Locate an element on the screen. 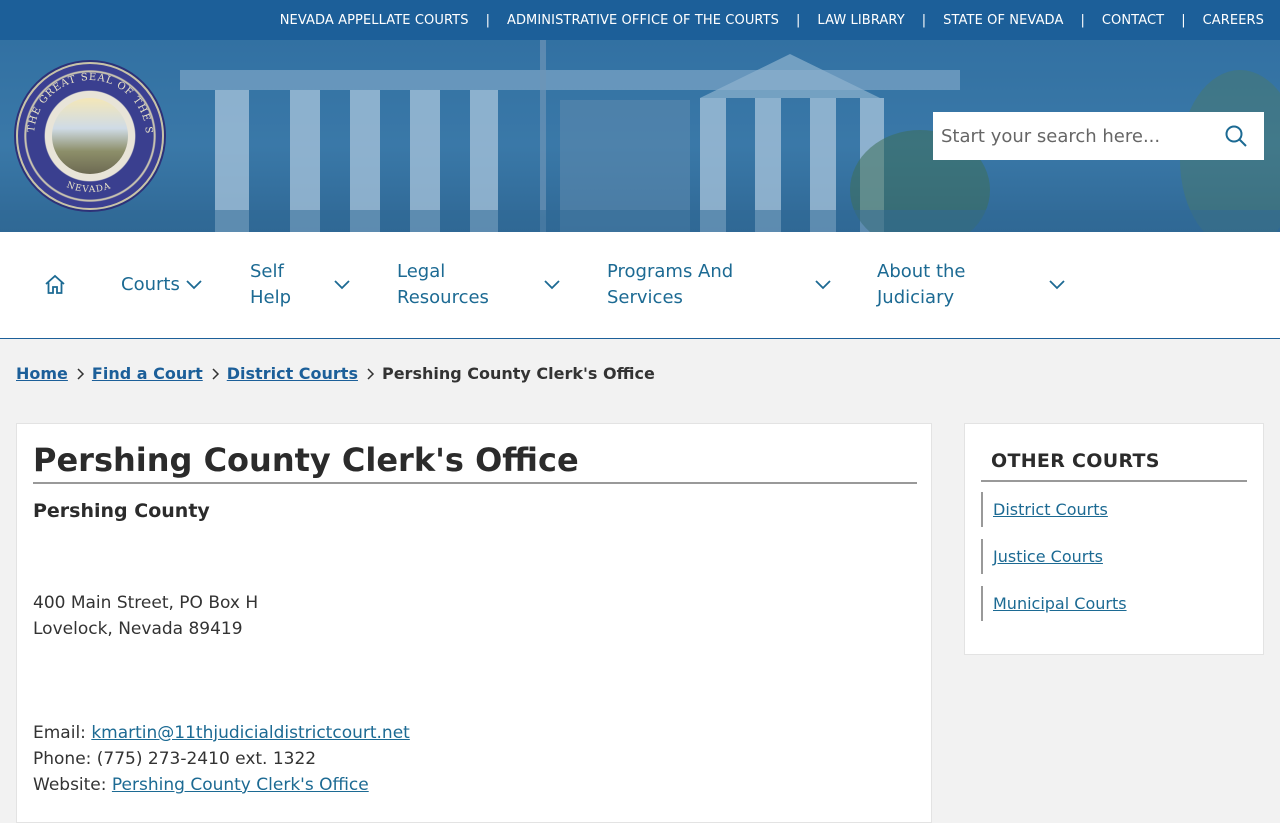  nav-about-label-1: About the is located at coordinates (921, 271).